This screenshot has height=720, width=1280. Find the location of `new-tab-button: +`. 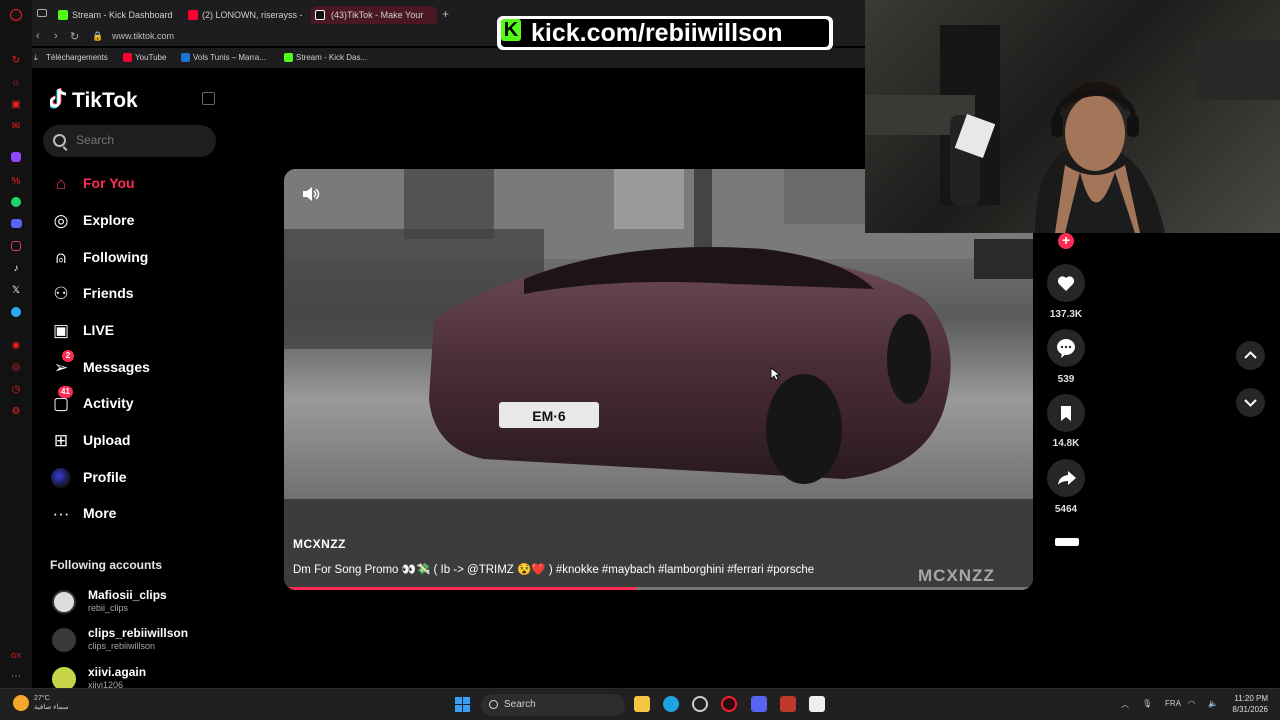

new-tab-button: + is located at coordinates (445, 14).